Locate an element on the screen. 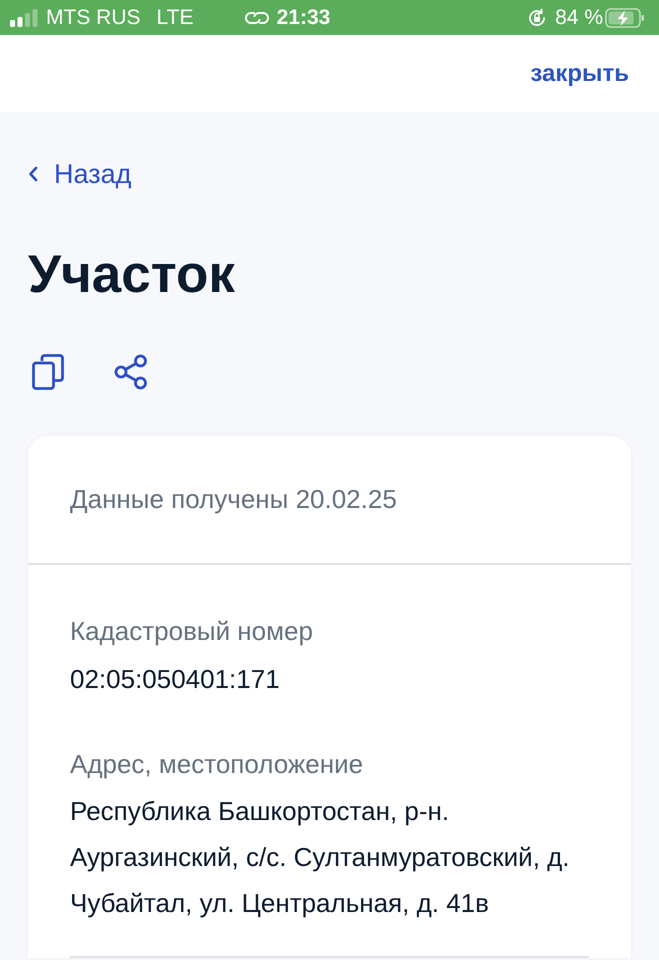 Image resolution: width=659 pixels, height=960 pixels. close-button: закрыть is located at coordinates (579, 74).